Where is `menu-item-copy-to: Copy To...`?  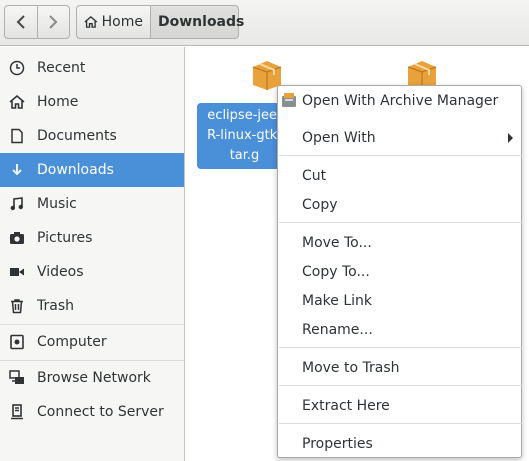 menu-item-copy-to: Copy To... is located at coordinates (399, 272).